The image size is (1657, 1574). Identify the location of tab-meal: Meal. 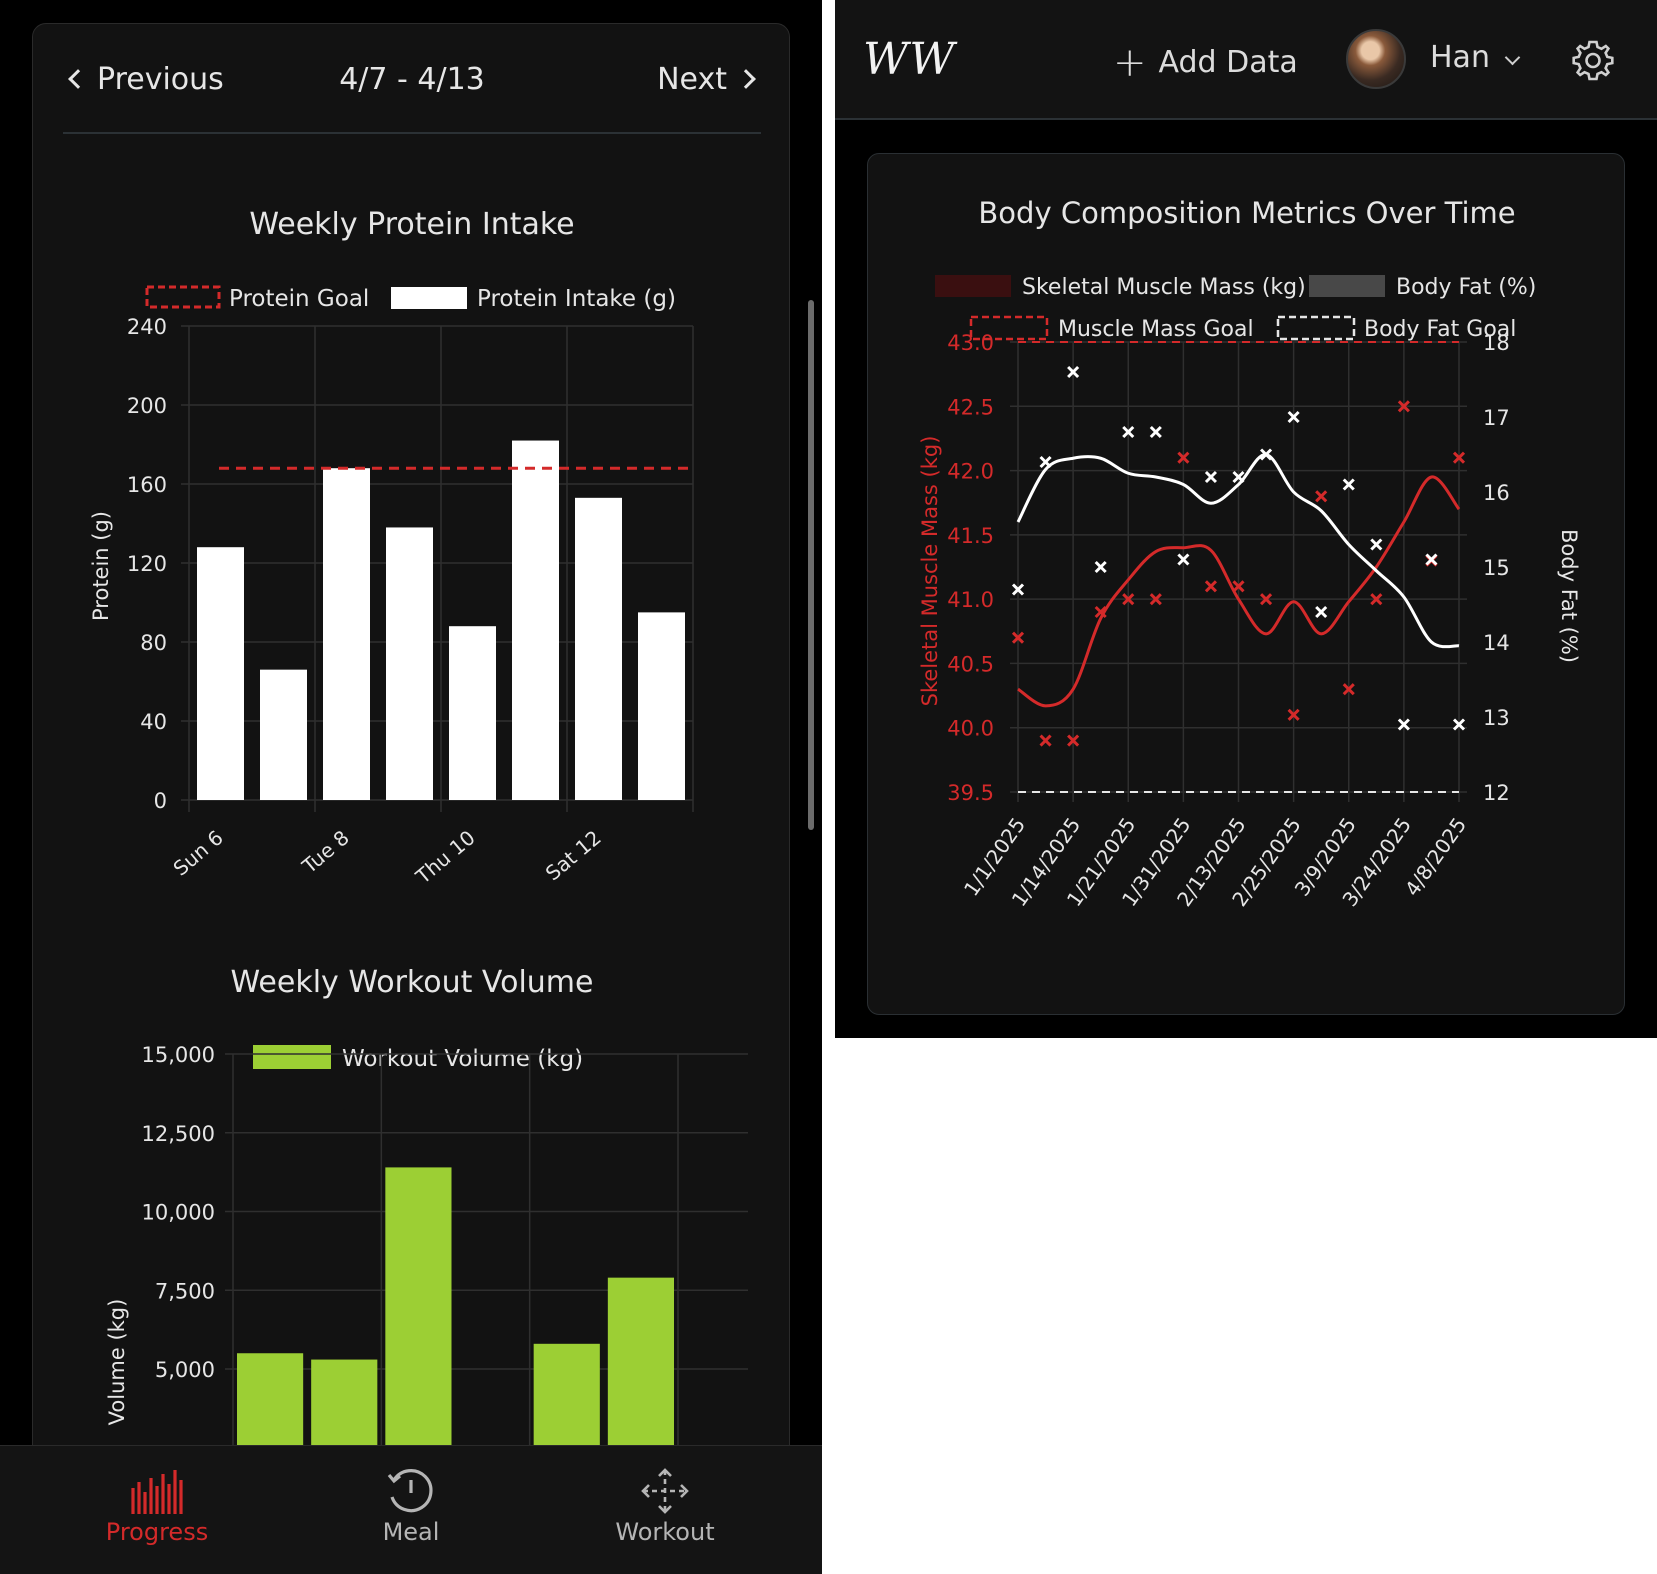
(411, 1510).